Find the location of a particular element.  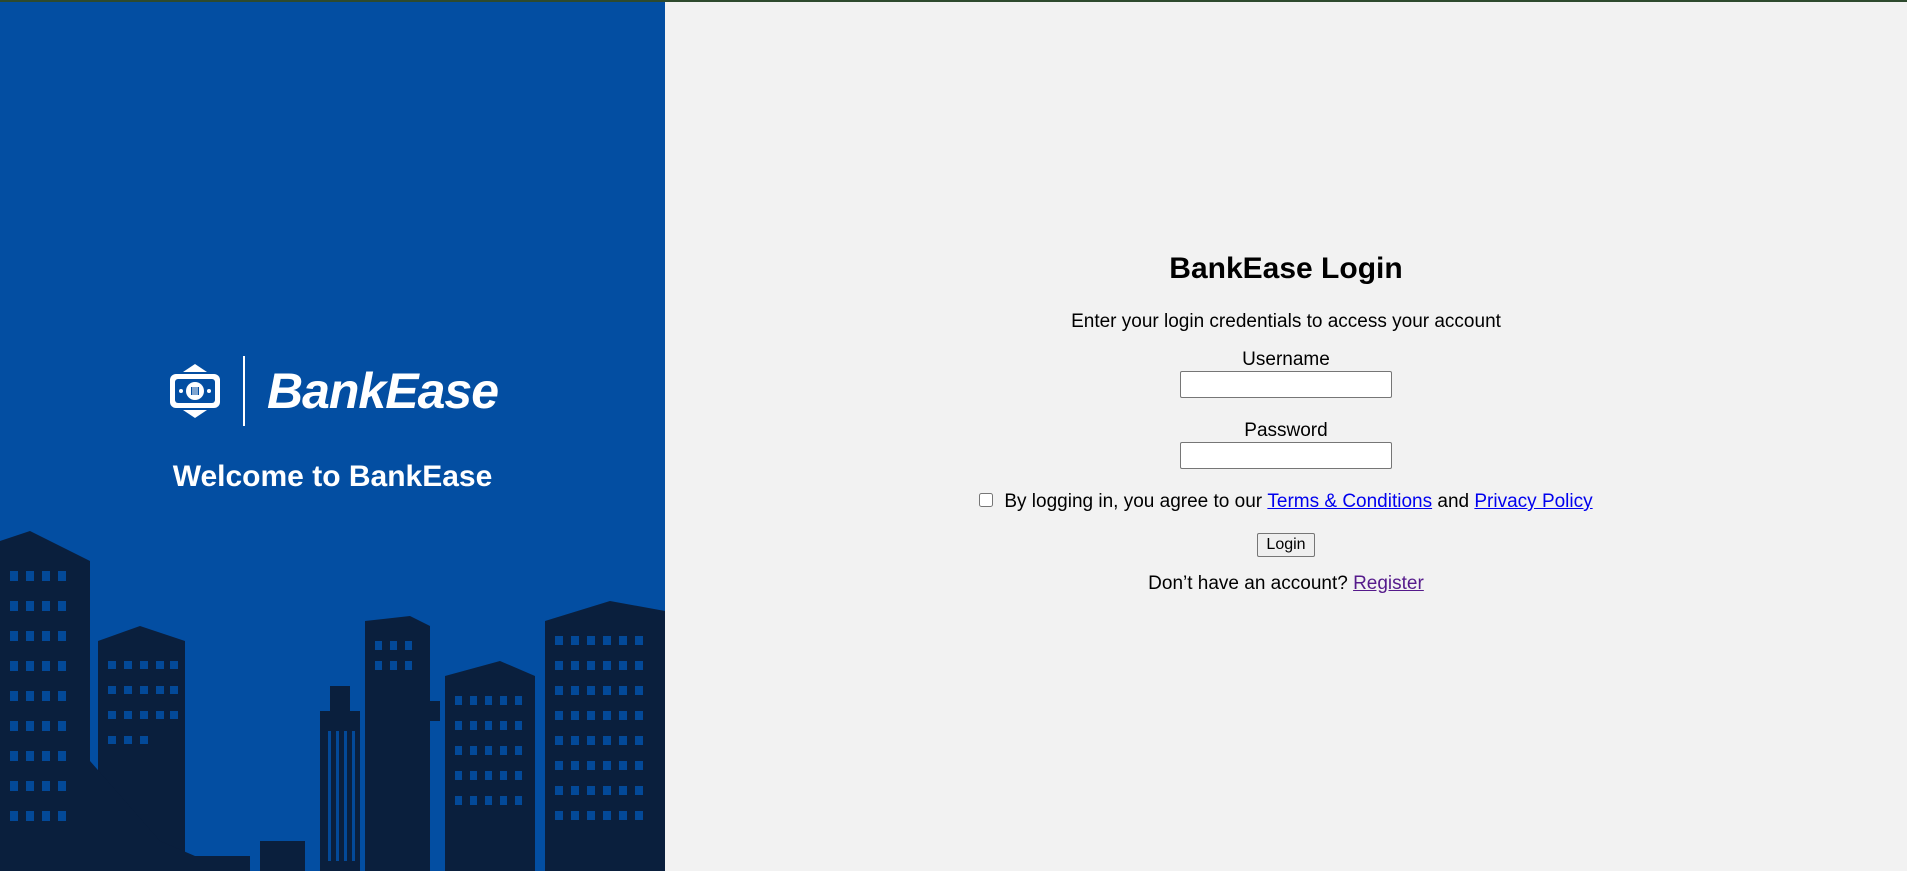

login-button: Login is located at coordinates (1286, 545).